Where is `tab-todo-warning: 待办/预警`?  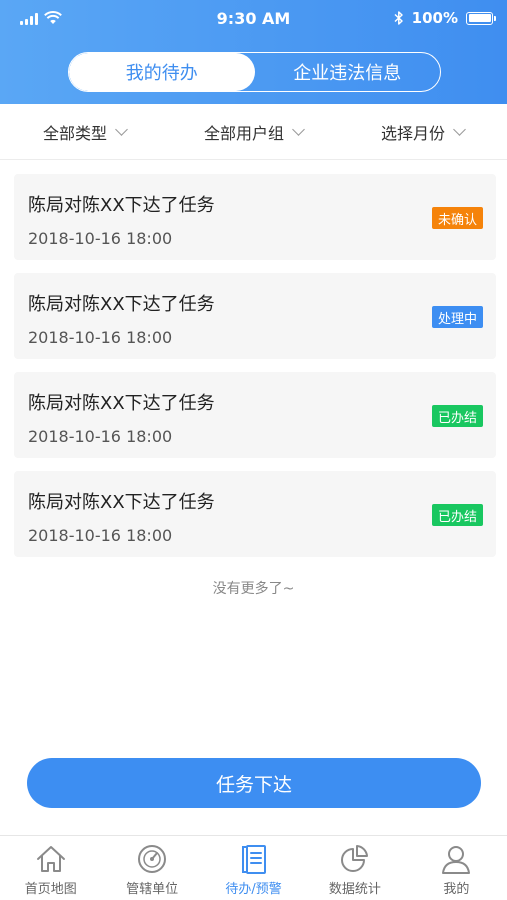 tab-todo-warning: 待办/预警 is located at coordinates (253, 868).